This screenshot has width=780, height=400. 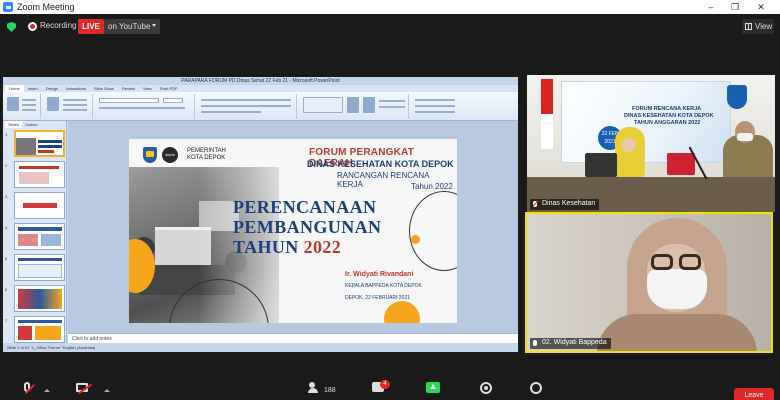 What do you see at coordinates (669, 116) in the screenshot?
I see `banner-line2: DINAS KESEHATAN KOTA DEPOK` at bounding box center [669, 116].